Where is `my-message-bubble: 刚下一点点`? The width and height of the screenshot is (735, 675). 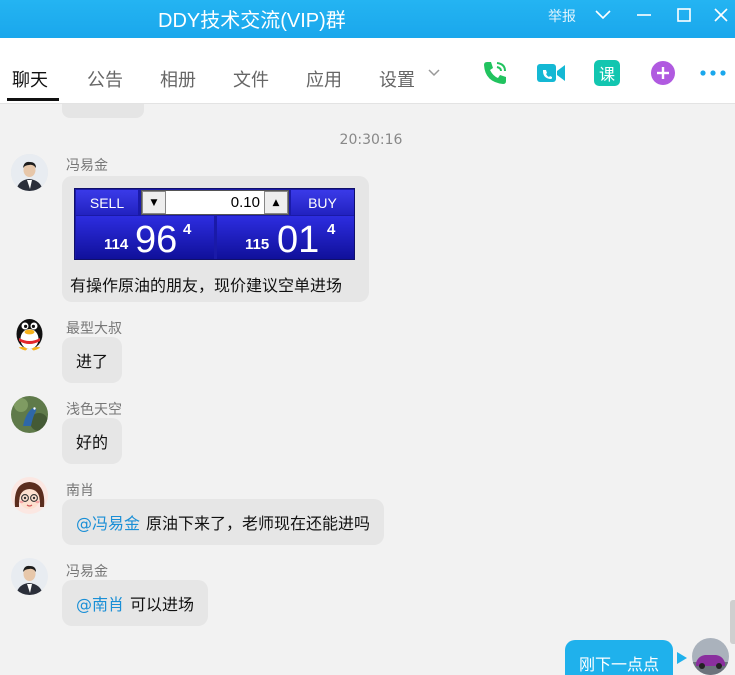 my-message-bubble: 刚下一点点 is located at coordinates (619, 657).